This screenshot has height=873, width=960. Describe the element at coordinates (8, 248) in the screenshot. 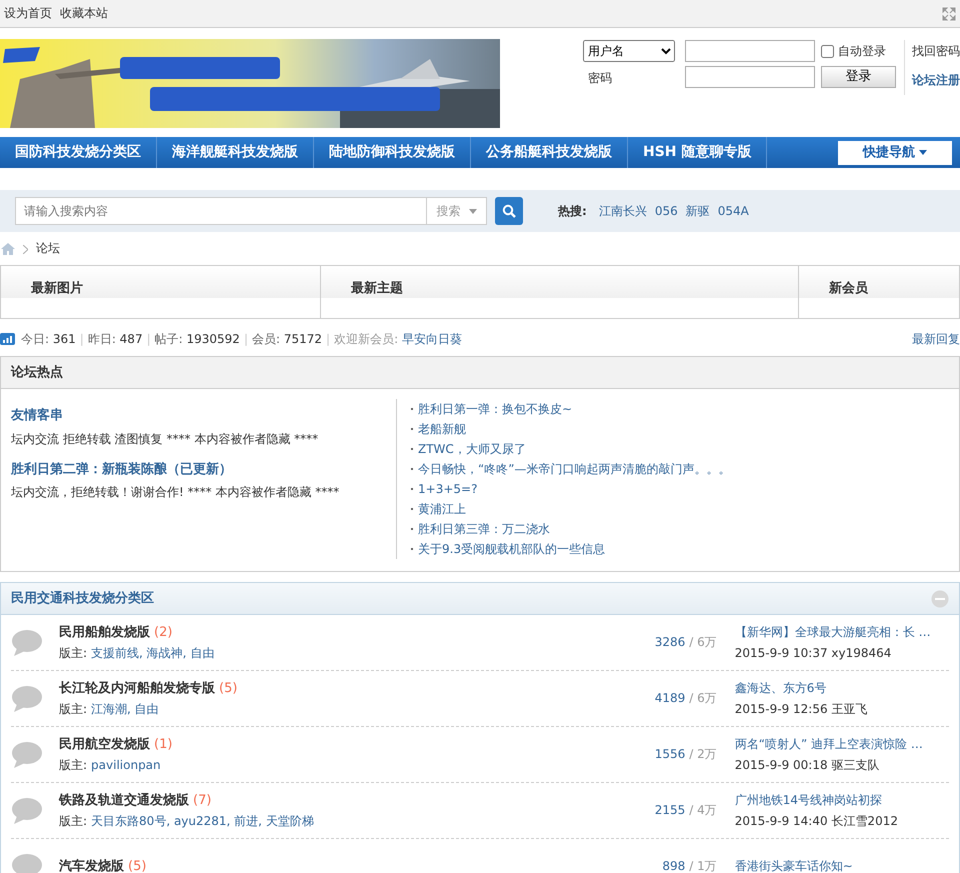

I see `home-icon` at that location.